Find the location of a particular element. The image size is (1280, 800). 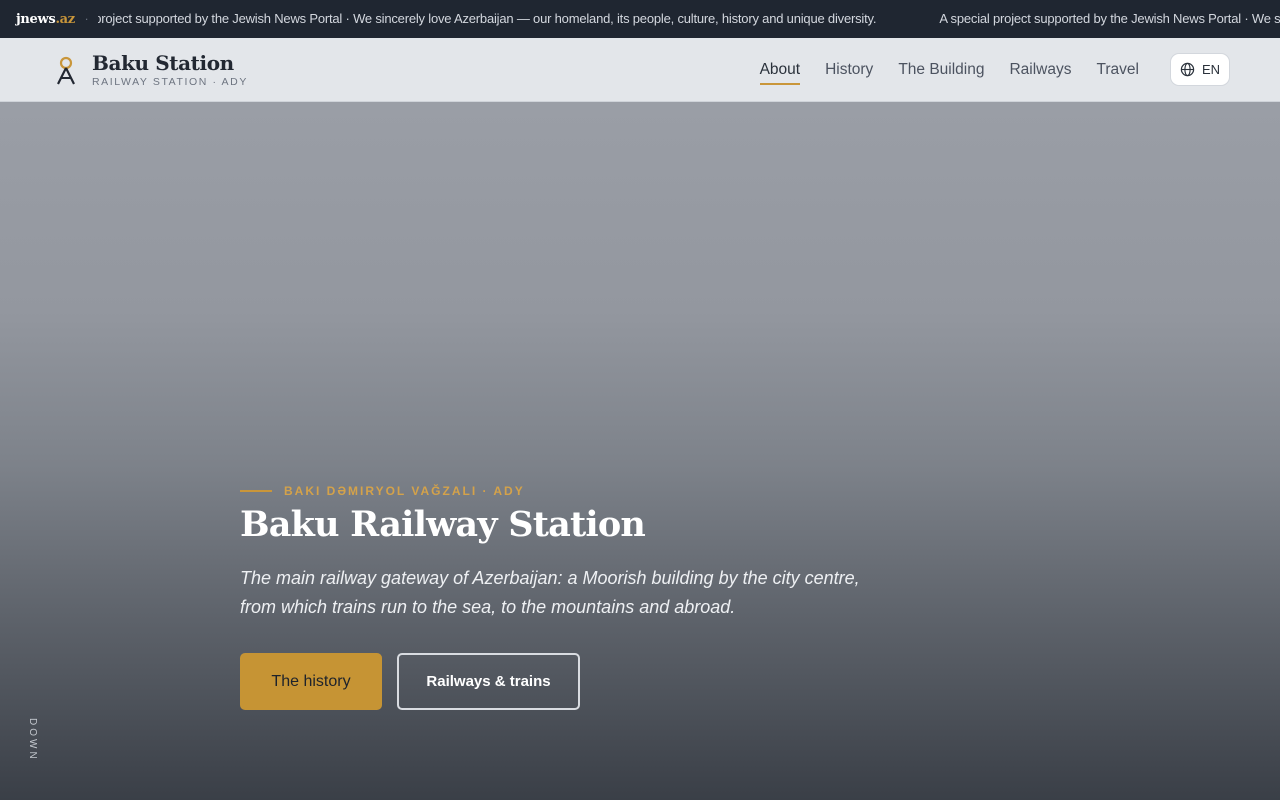

brand-logo: Baku Station RAILWAY STATION · ADY is located at coordinates (151, 70).